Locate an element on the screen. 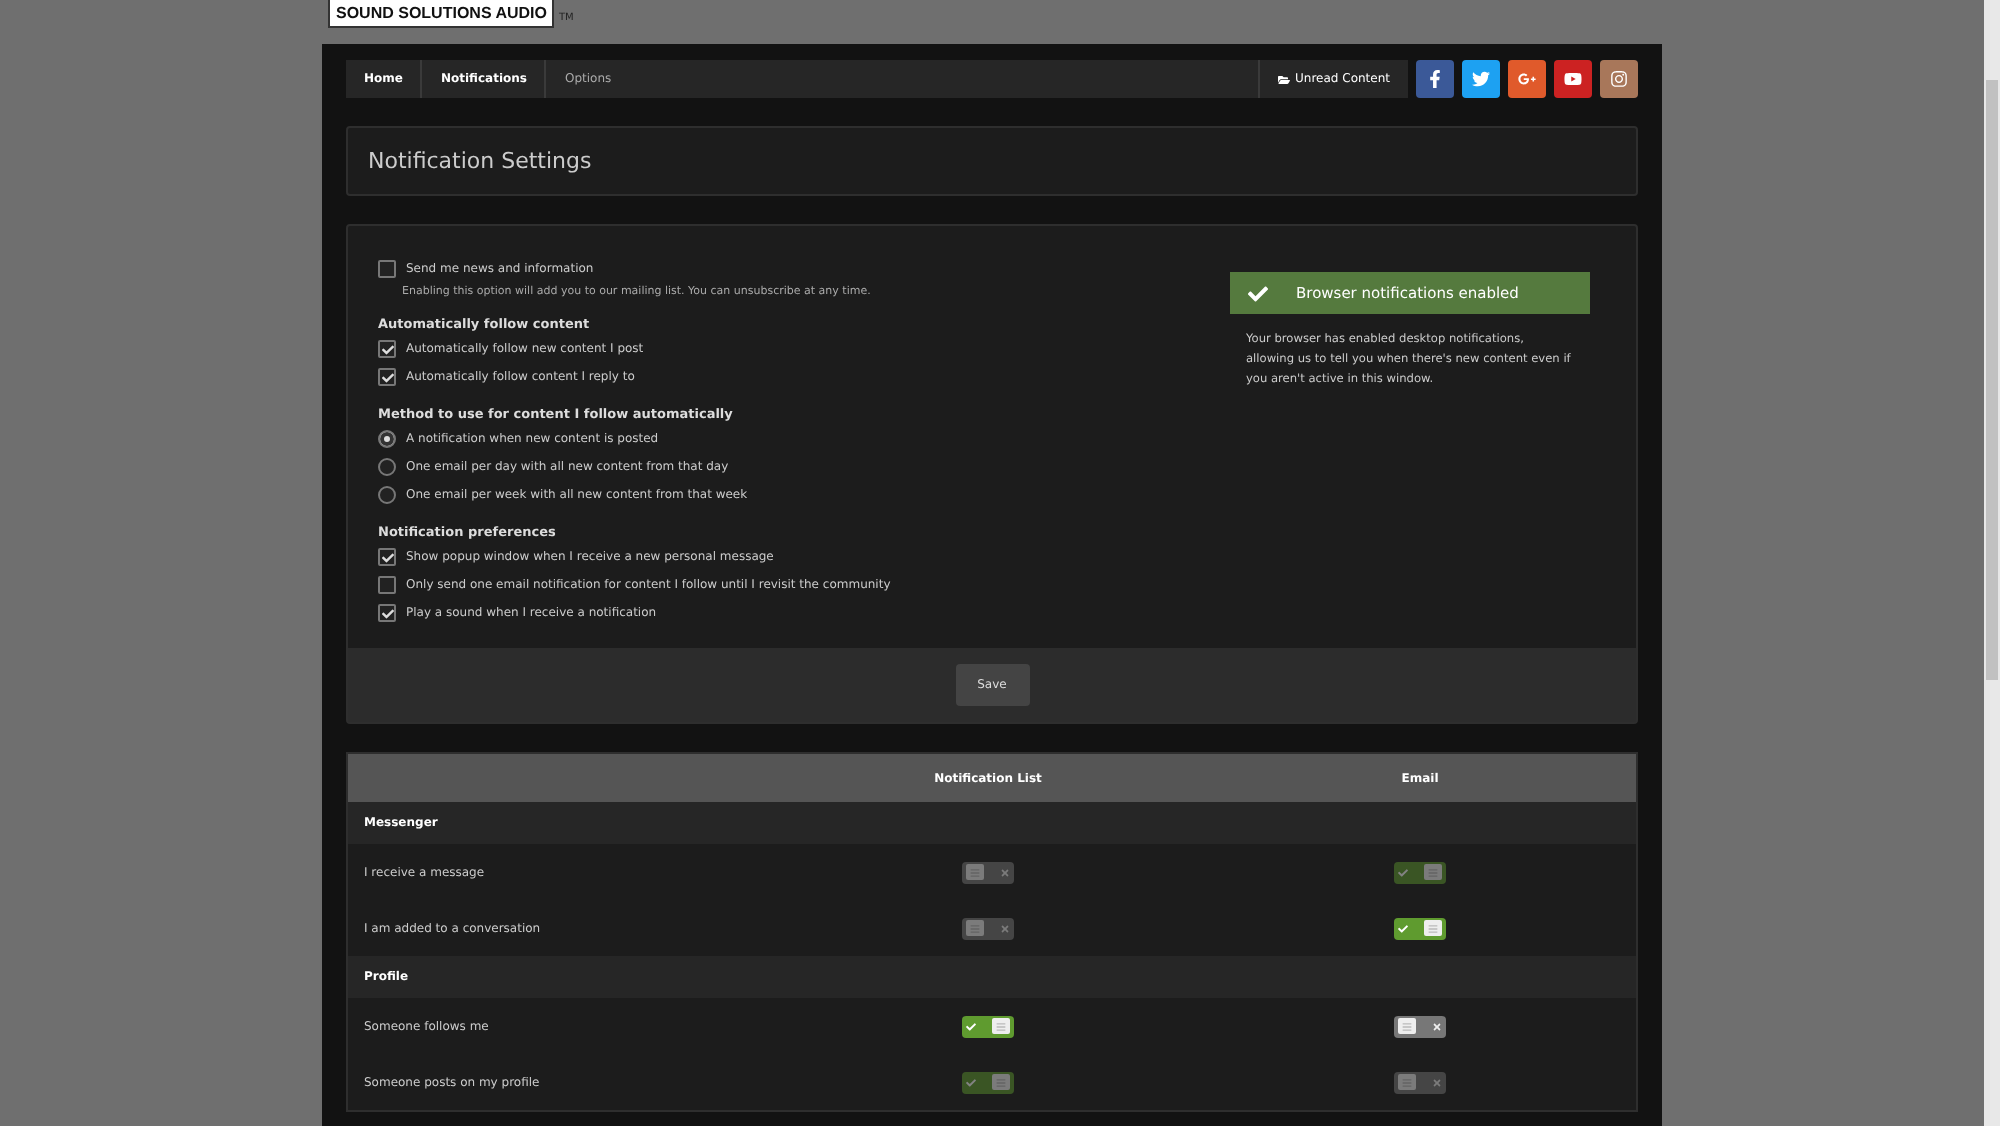 This screenshot has height=1126, width=2000. youtube-button is located at coordinates (1573, 79).